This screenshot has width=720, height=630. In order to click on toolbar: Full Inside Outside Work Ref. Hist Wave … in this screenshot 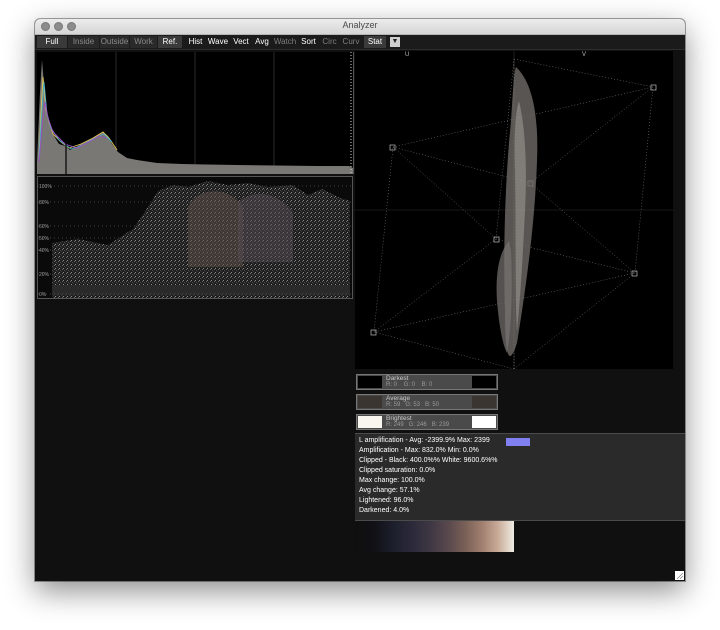, I will do `click(360, 42)`.